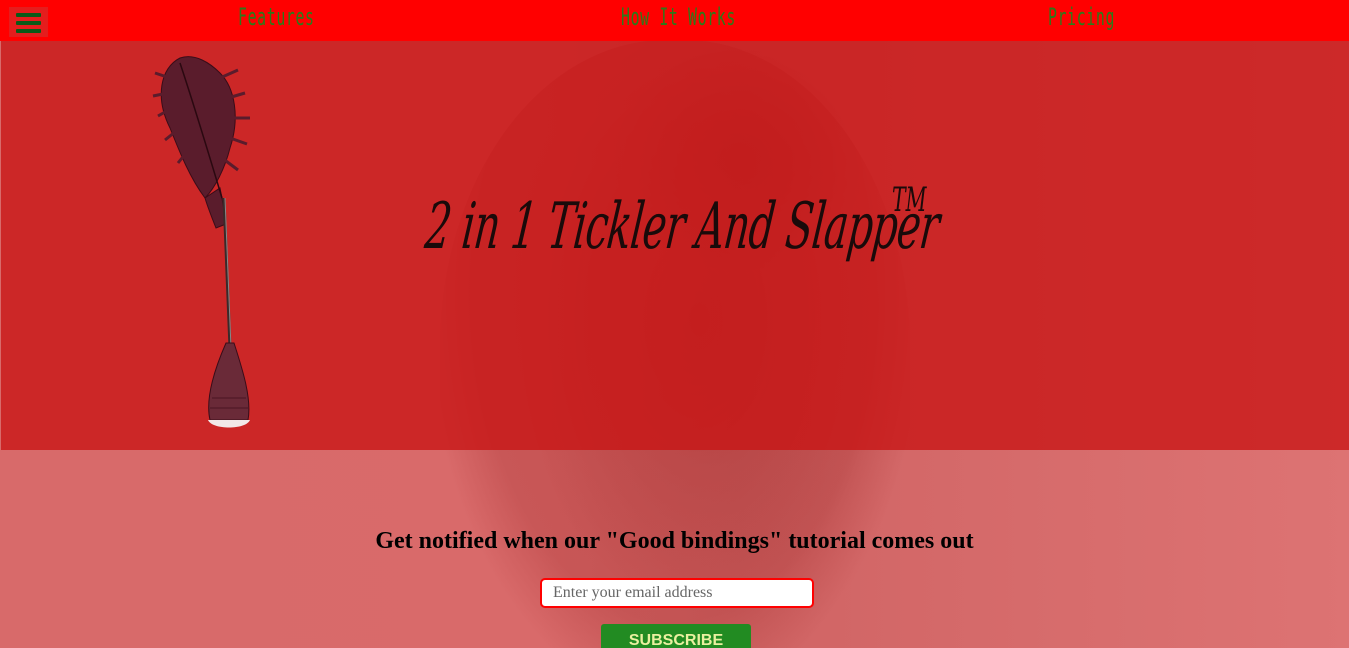 Image resolution: width=1349 pixels, height=648 pixels. I want to click on product-logo-title: 2 in 1 Tickler And Slapper TM, so click(706, 250).